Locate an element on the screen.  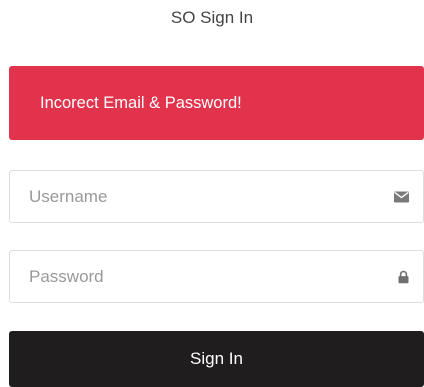
password-input is located at coordinates (190, 276).